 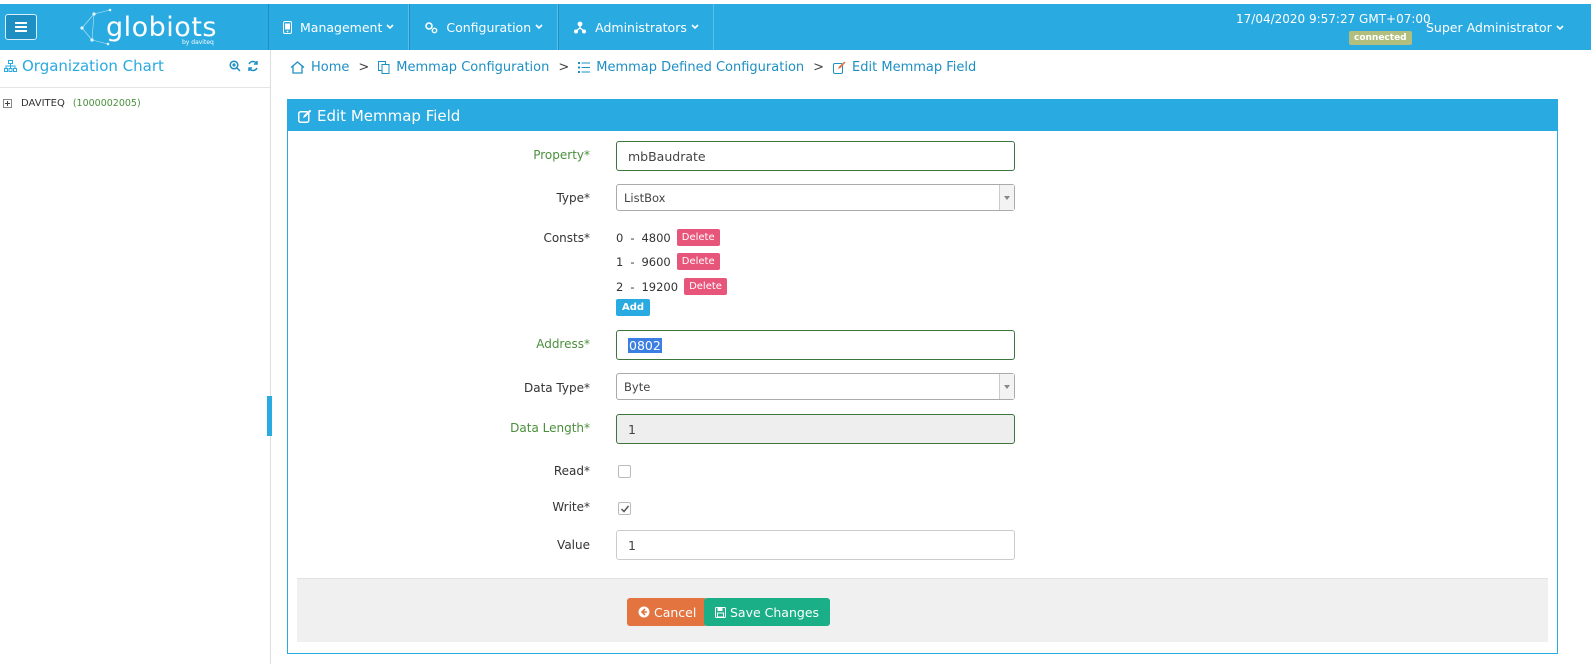 I want to click on nav-configuration: Configuration, so click(x=484, y=27).